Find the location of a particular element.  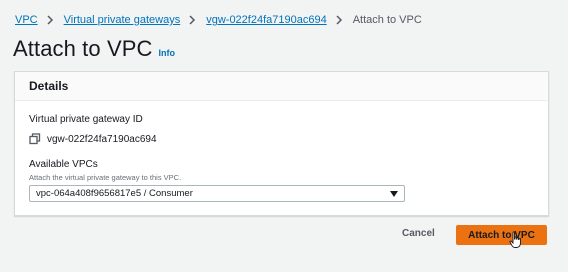

copy-icon is located at coordinates (35, 139).